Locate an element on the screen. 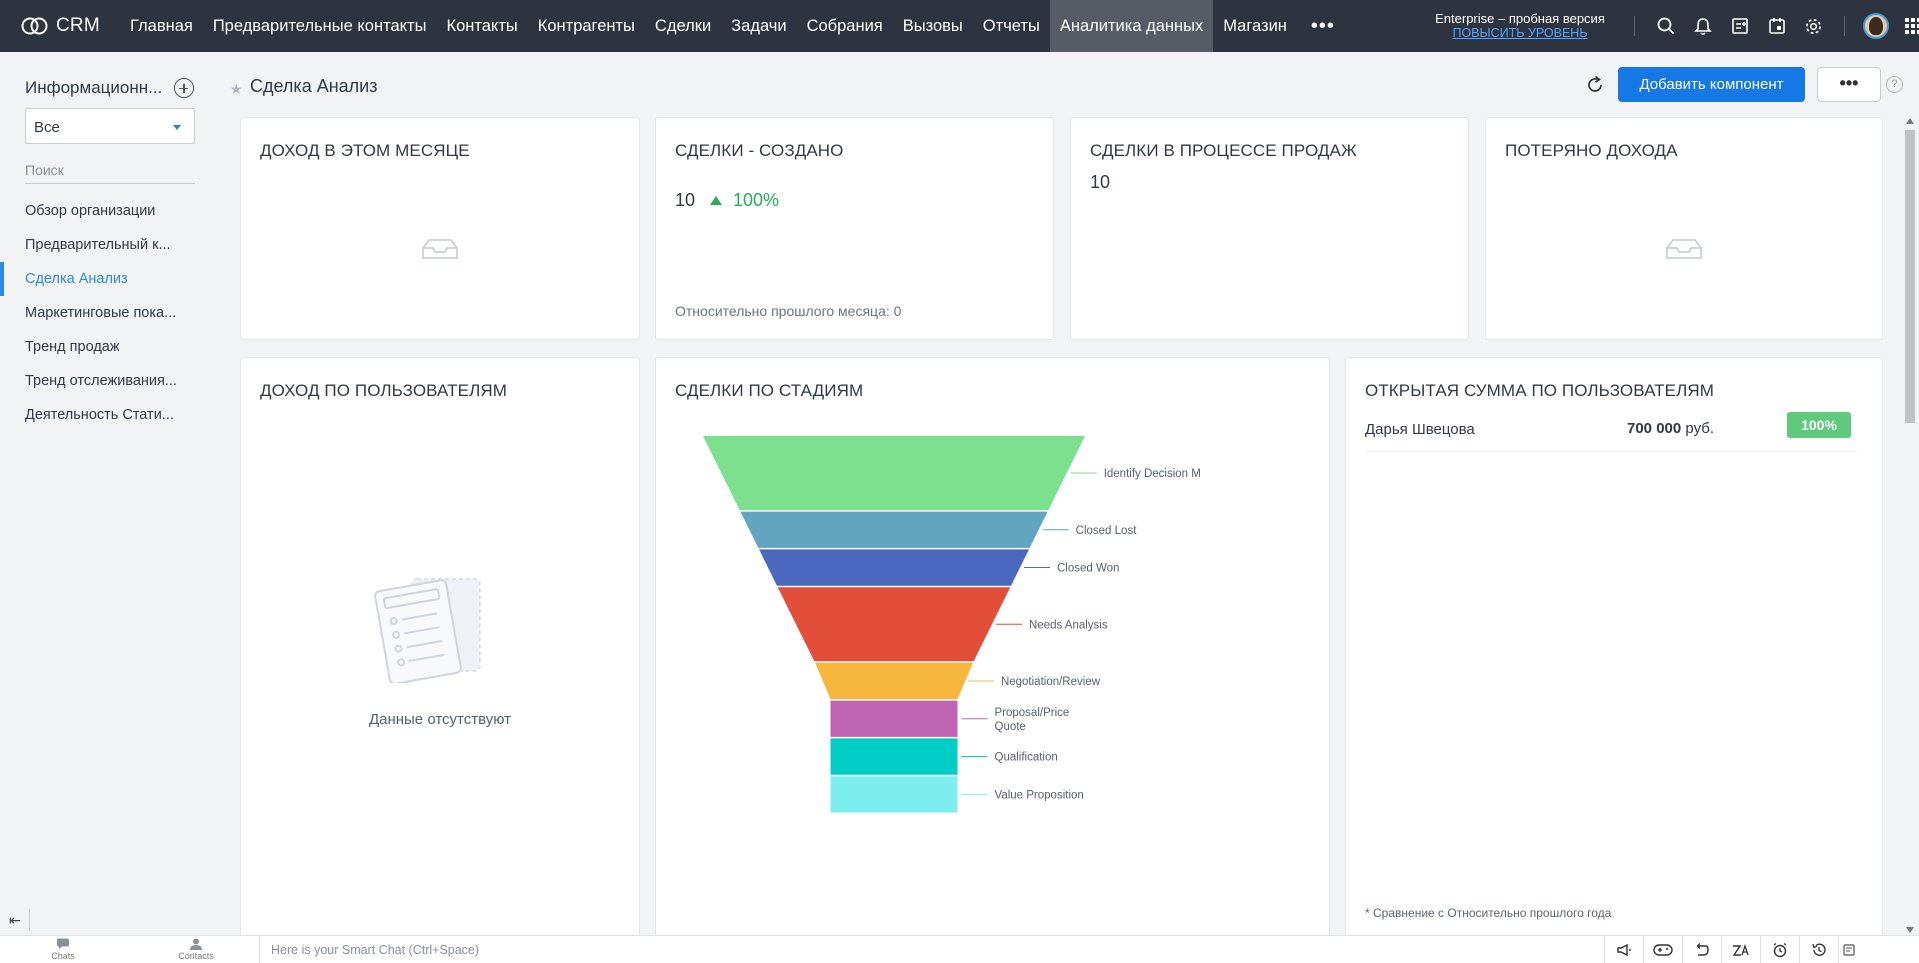 Image resolution: width=1919 pixels, height=963 pixels. nav-item-7: Вызовы is located at coordinates (933, 26).